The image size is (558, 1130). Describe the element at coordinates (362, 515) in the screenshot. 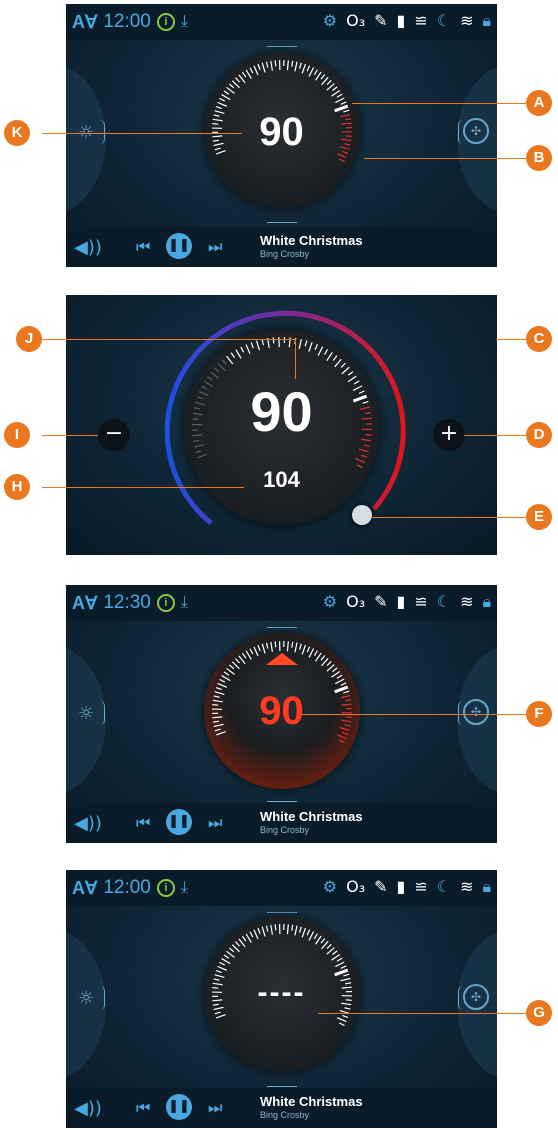

I see `dial-handle` at that location.